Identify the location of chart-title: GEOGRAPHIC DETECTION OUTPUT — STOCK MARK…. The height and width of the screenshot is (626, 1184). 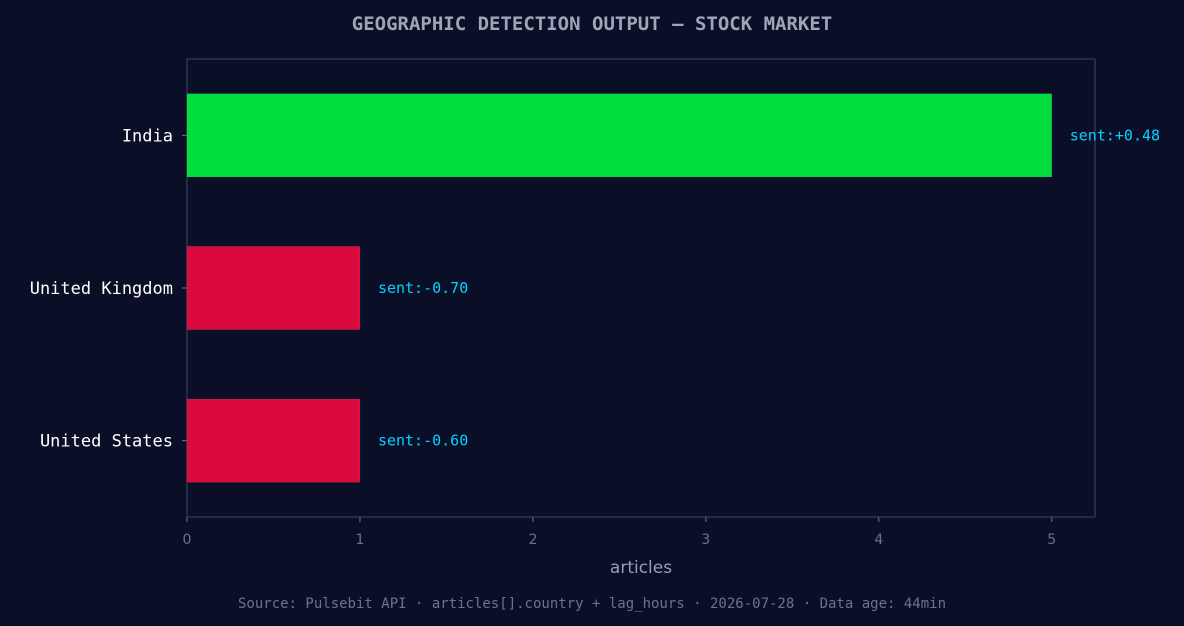
(592, 24).